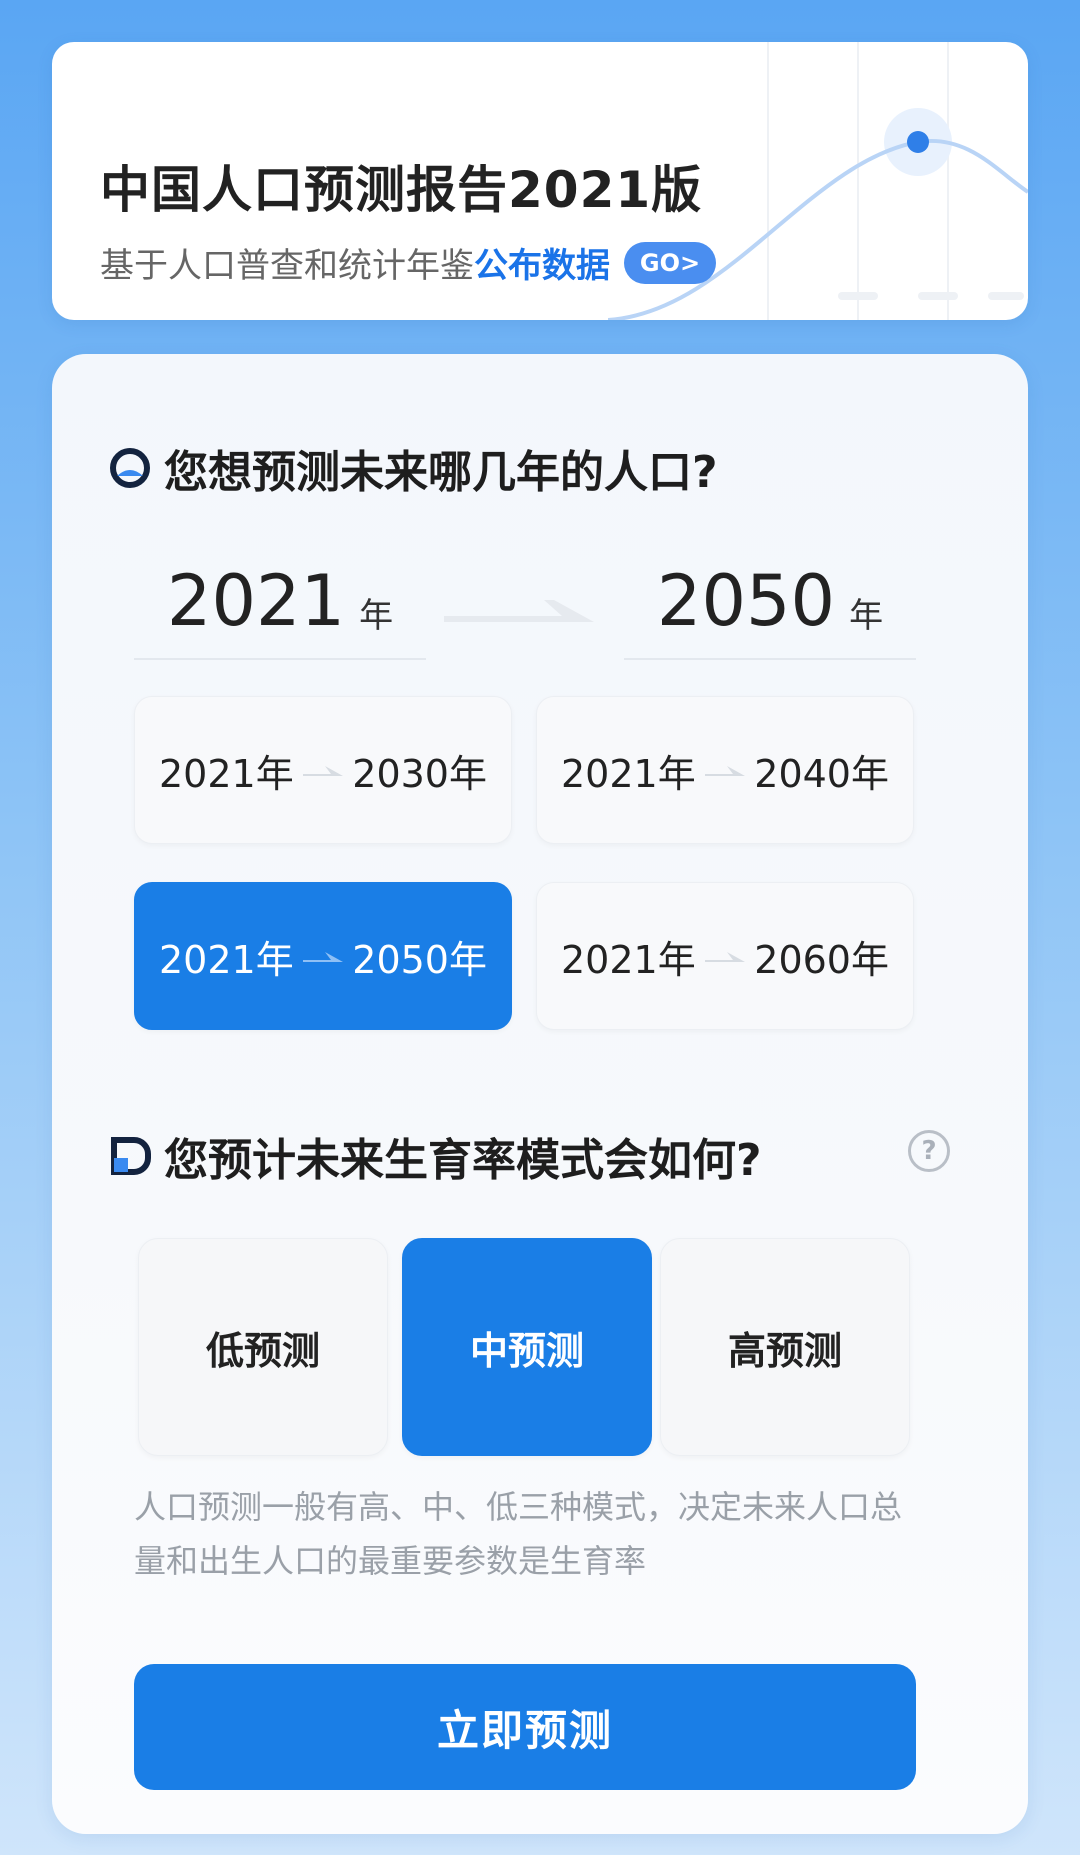  What do you see at coordinates (785, 1347) in the screenshot?
I see `high-forecast-option: 高预测` at bounding box center [785, 1347].